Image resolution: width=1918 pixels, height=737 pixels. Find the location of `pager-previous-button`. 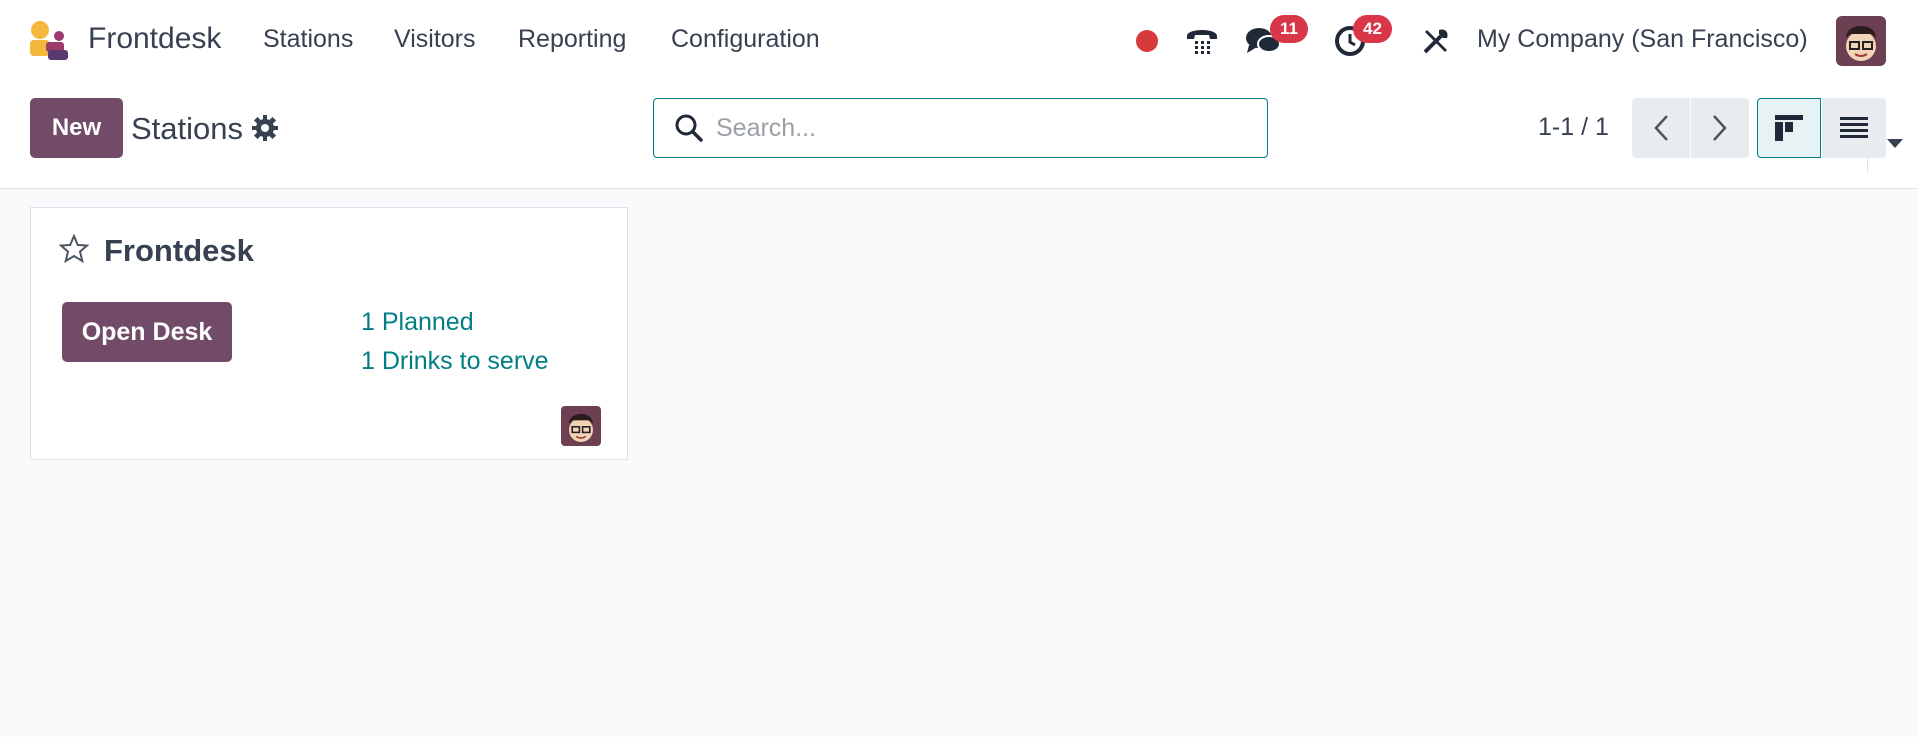

pager-previous-button is located at coordinates (1661, 128).